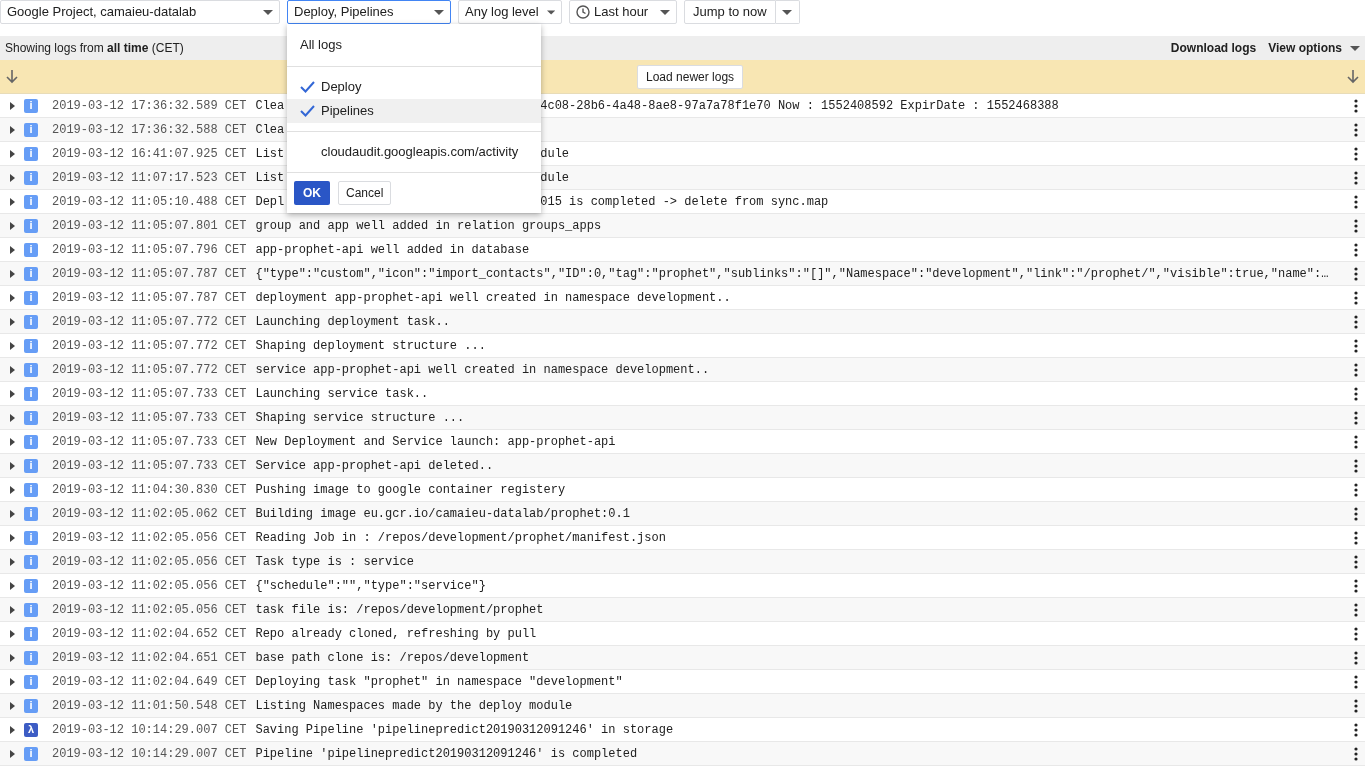 The image size is (1365, 770). Describe the element at coordinates (414, 45) in the screenshot. I see `menu-item: All logs` at that location.